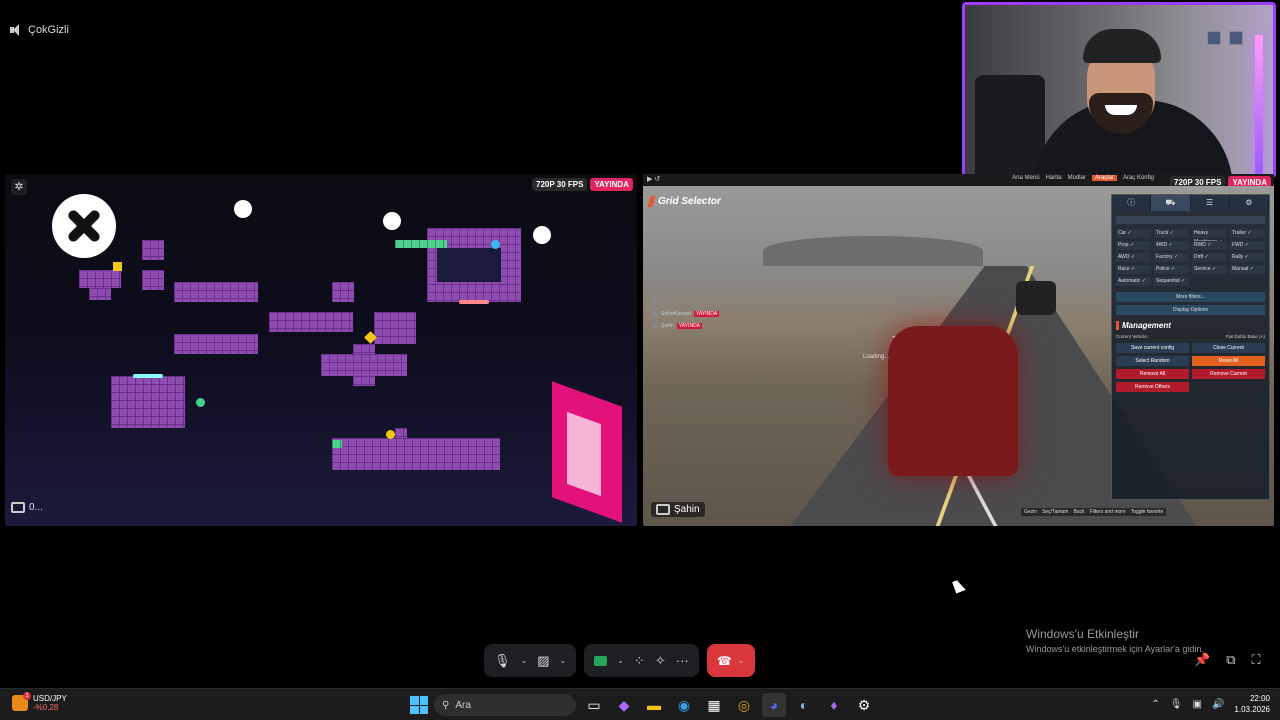 The width and height of the screenshot is (1280, 720). What do you see at coordinates (1190, 310) in the screenshot?
I see `display-options-button: Display Options` at bounding box center [1190, 310].